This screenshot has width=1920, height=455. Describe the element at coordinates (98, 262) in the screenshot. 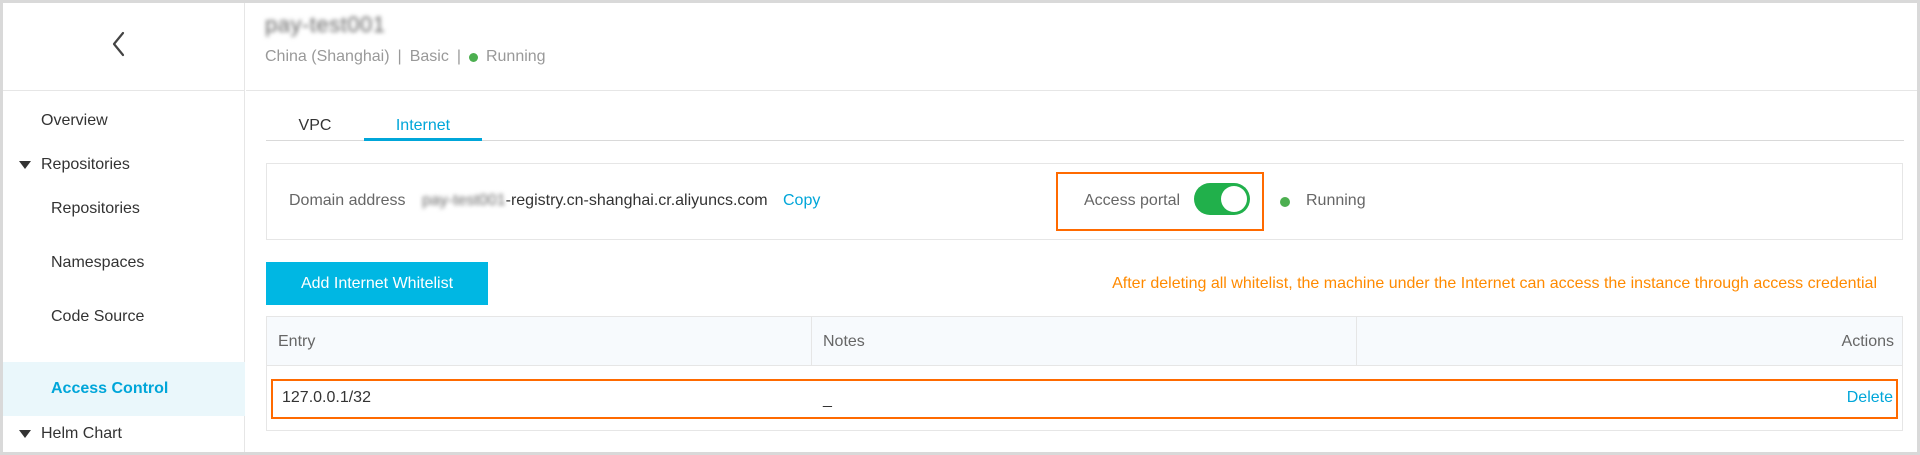

I see `sidebar-item-label: Namespaces` at that location.